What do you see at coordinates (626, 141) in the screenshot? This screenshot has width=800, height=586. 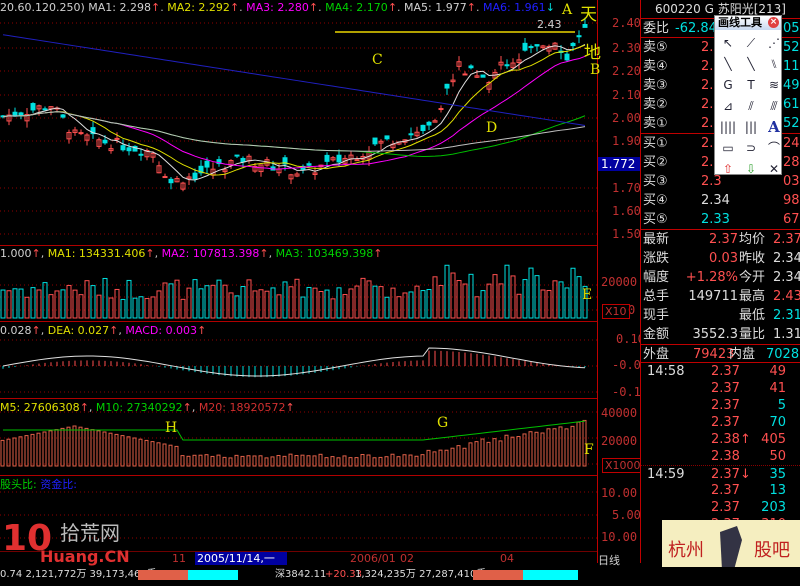 I see `price-tick: 1.90` at bounding box center [626, 141].